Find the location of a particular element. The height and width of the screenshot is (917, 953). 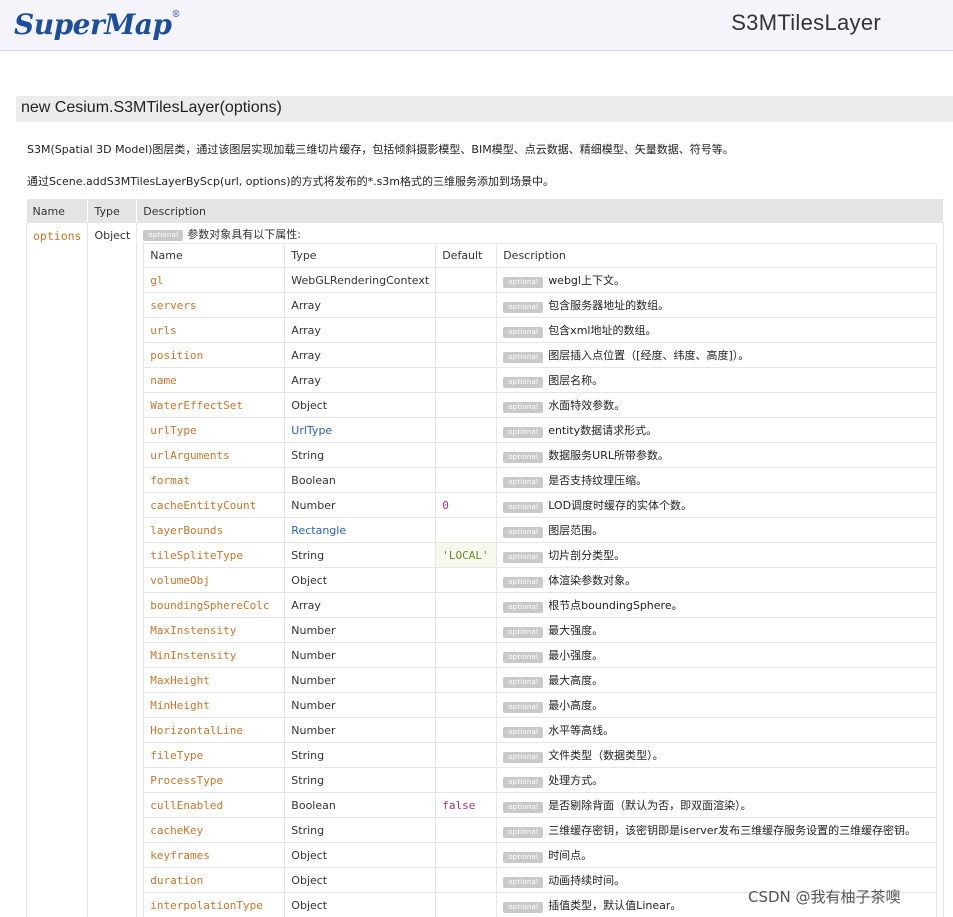

property-row: gl WebGLRenderingContext optional webgl上下文。 is located at coordinates (540, 280).